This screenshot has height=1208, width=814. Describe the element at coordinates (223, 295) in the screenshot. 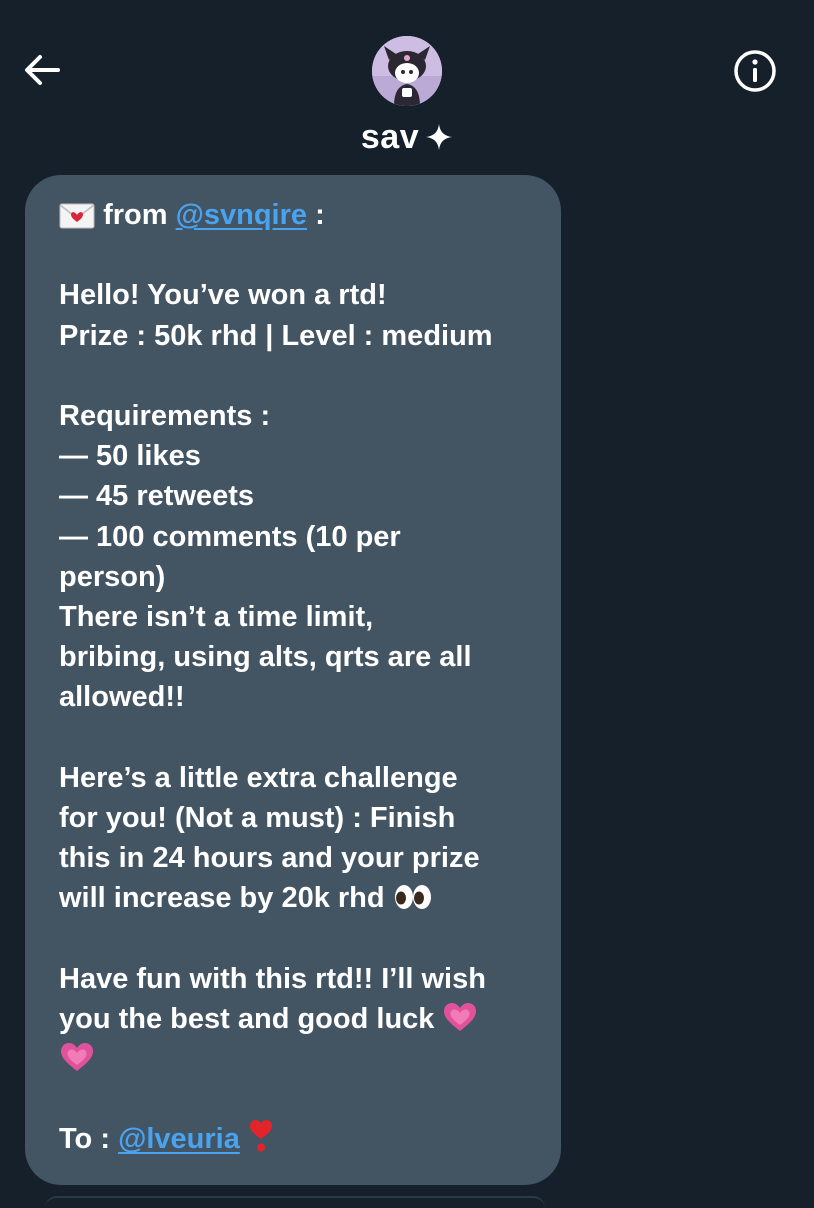

I see `greeting-line: Hello! You’ve won a rtd!` at that location.